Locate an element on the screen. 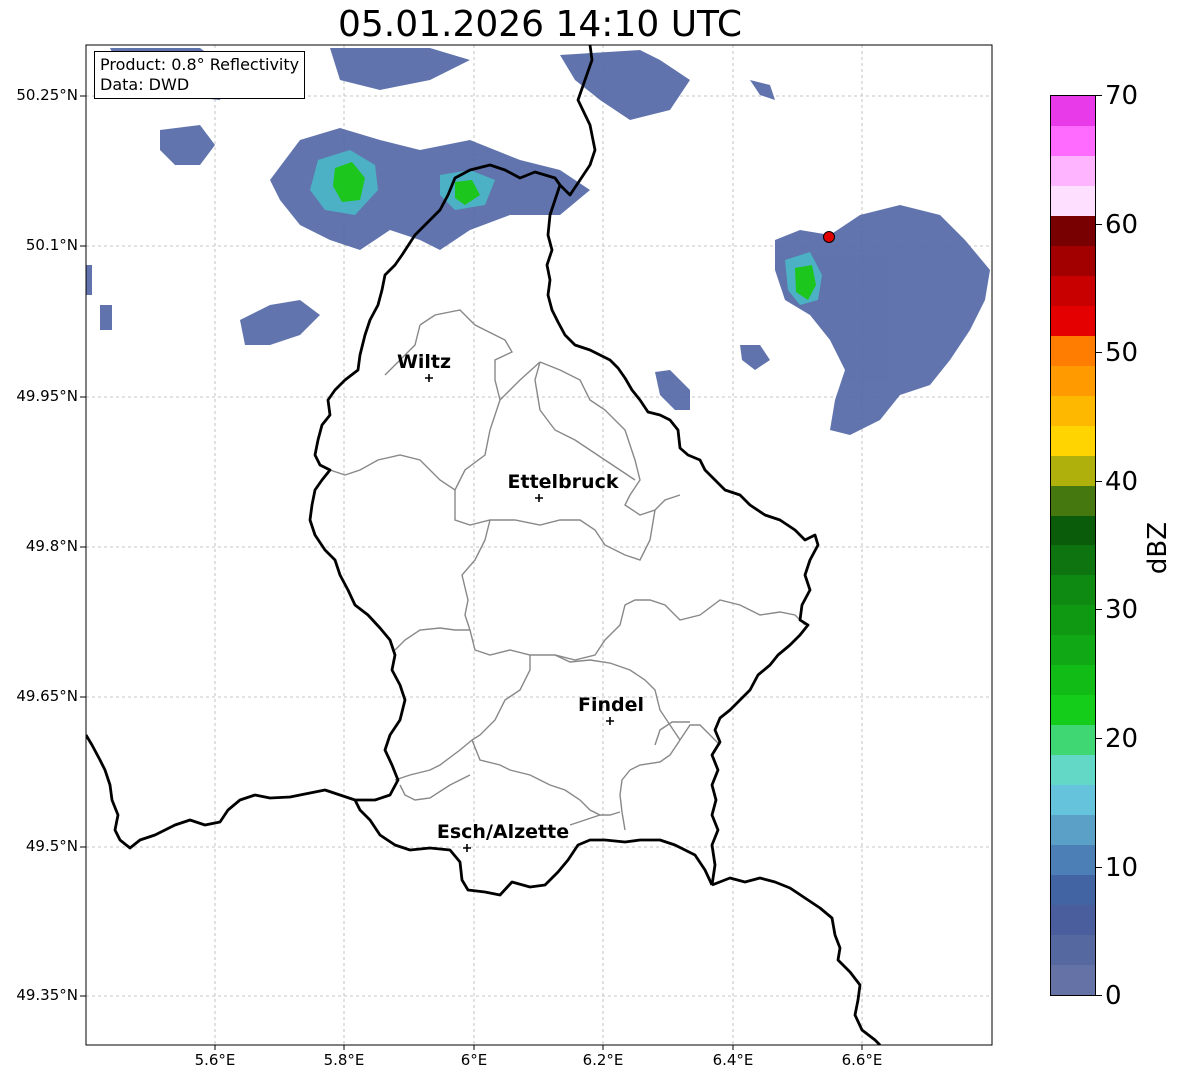 The width and height of the screenshot is (1184, 1081). lon-label: 5.6°E is located at coordinates (215, 1060).